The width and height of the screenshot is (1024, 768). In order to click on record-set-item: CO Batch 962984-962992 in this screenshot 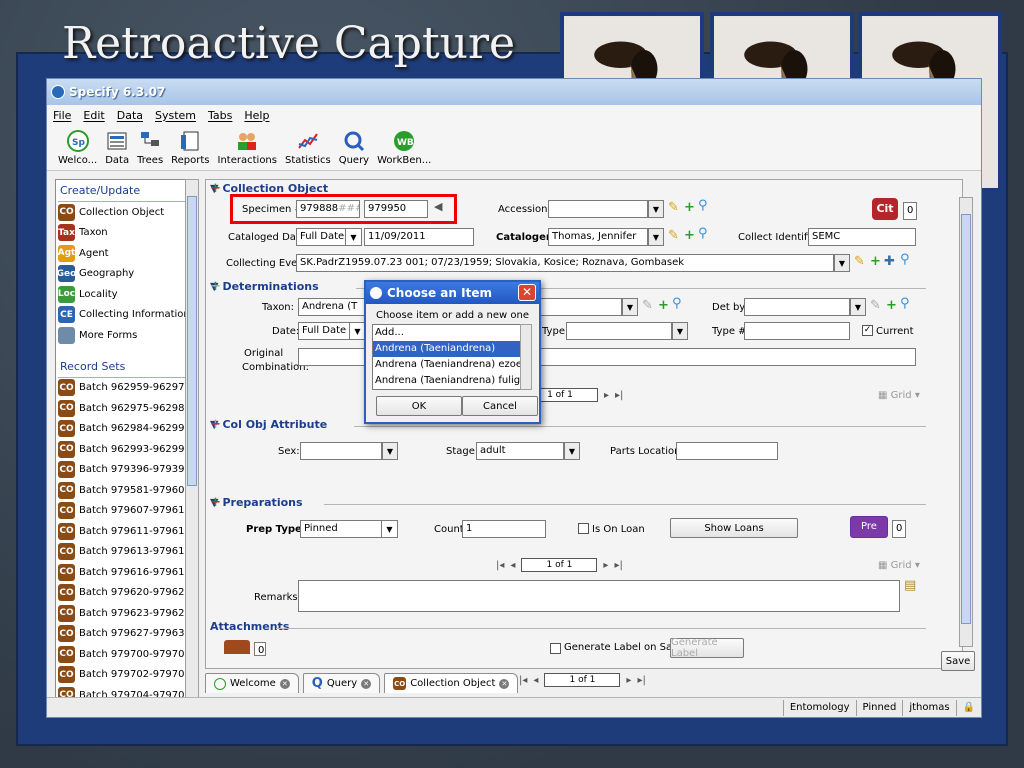, I will do `click(125, 429)`.